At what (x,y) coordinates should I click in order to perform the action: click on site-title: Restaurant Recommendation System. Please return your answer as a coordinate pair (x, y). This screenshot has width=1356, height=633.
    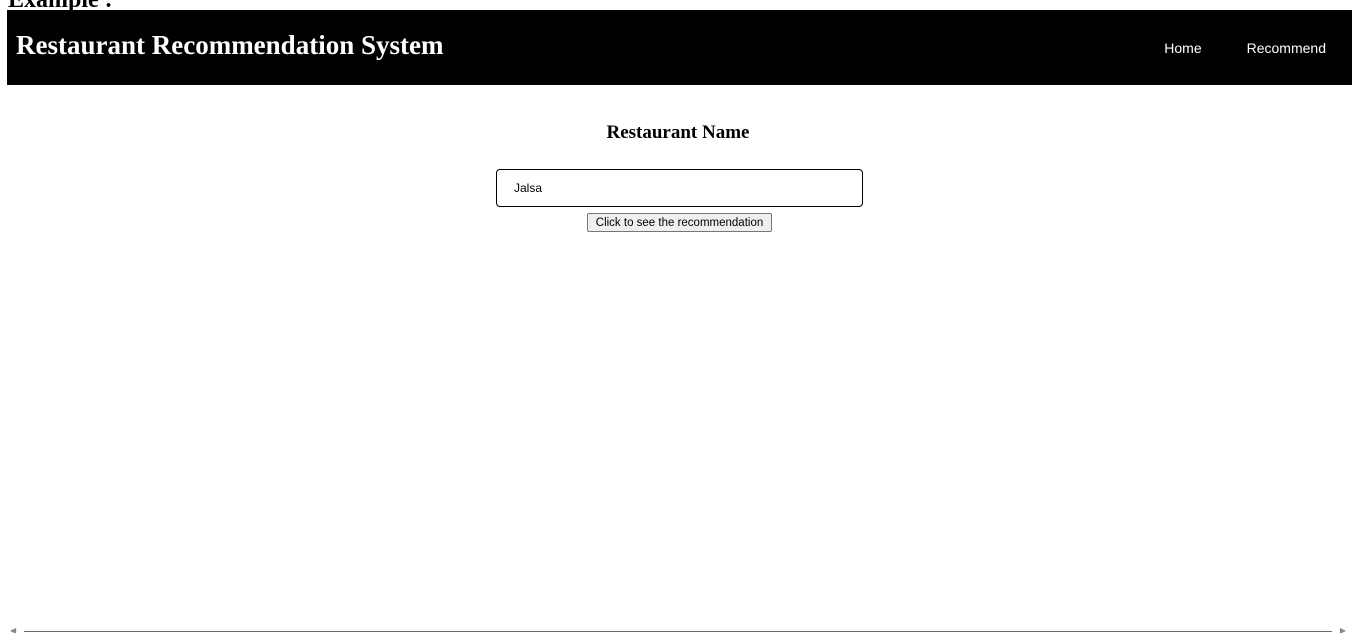
    Looking at the image, I should click on (230, 45).